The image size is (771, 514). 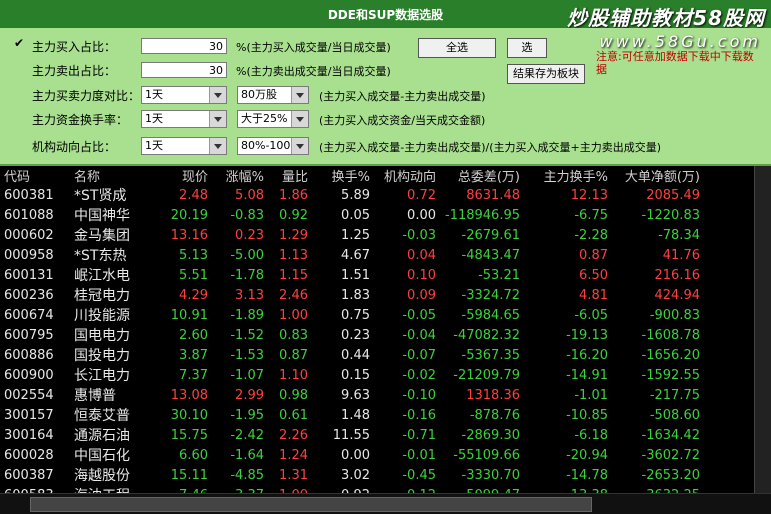 What do you see at coordinates (293, 395) in the screenshot?
I see `cell-volume-ratio: 0.98` at bounding box center [293, 395].